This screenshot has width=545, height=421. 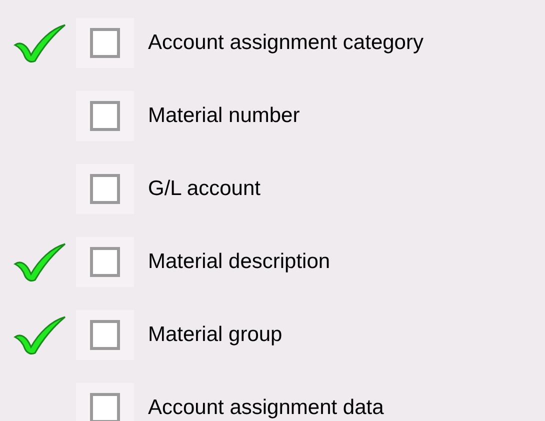 I want to click on checkbox-label: Material number, so click(x=224, y=115).